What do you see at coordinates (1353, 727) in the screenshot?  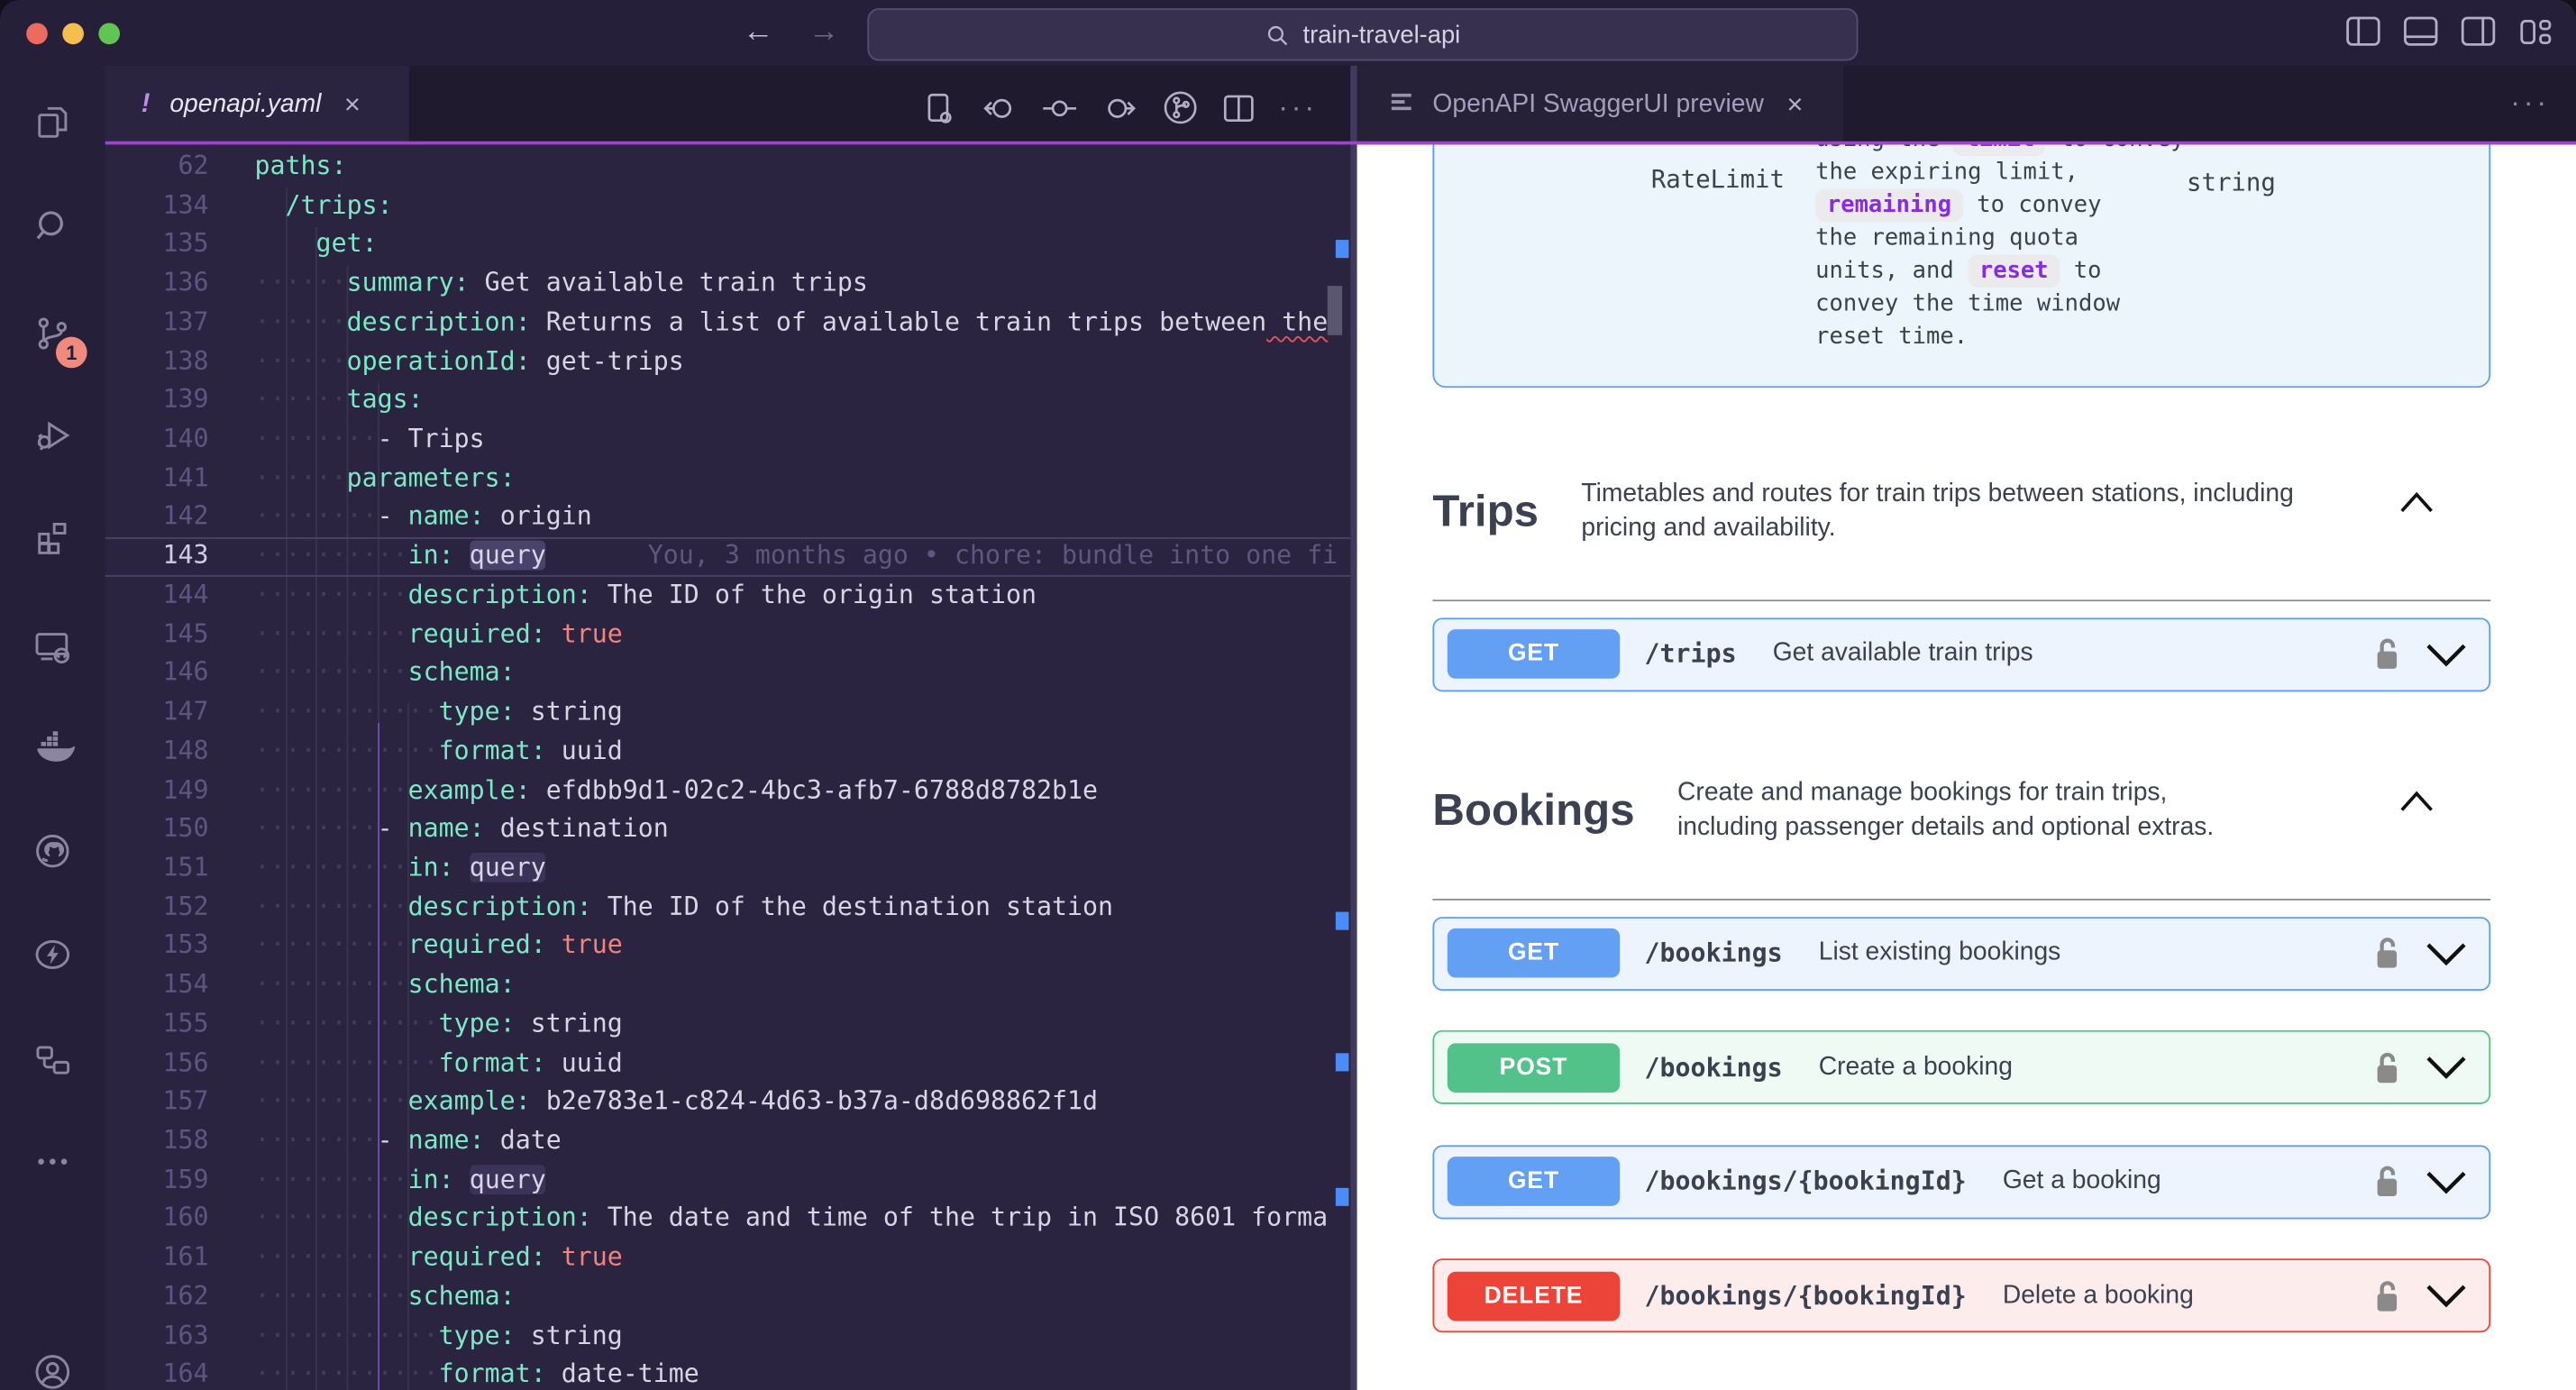 I see `editor-group-sash` at bounding box center [1353, 727].